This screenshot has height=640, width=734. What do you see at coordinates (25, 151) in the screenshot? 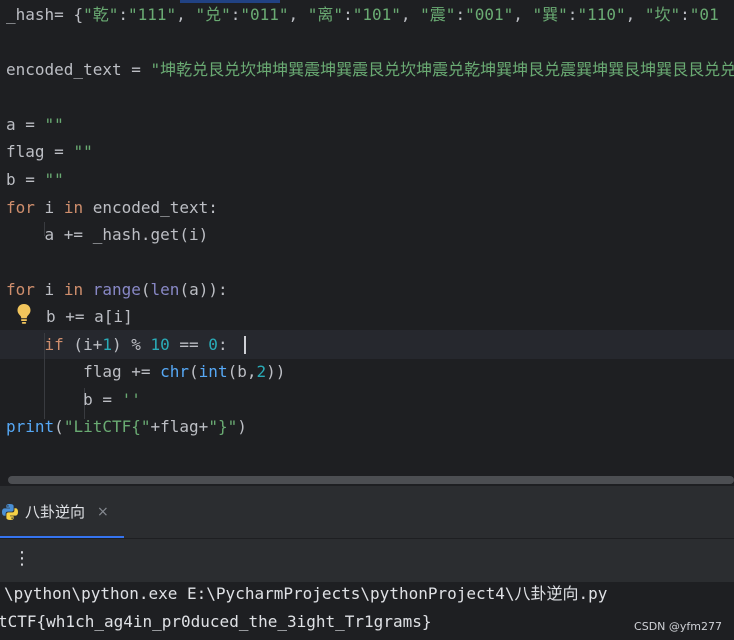
I see `variable-flag: flag` at bounding box center [25, 151].